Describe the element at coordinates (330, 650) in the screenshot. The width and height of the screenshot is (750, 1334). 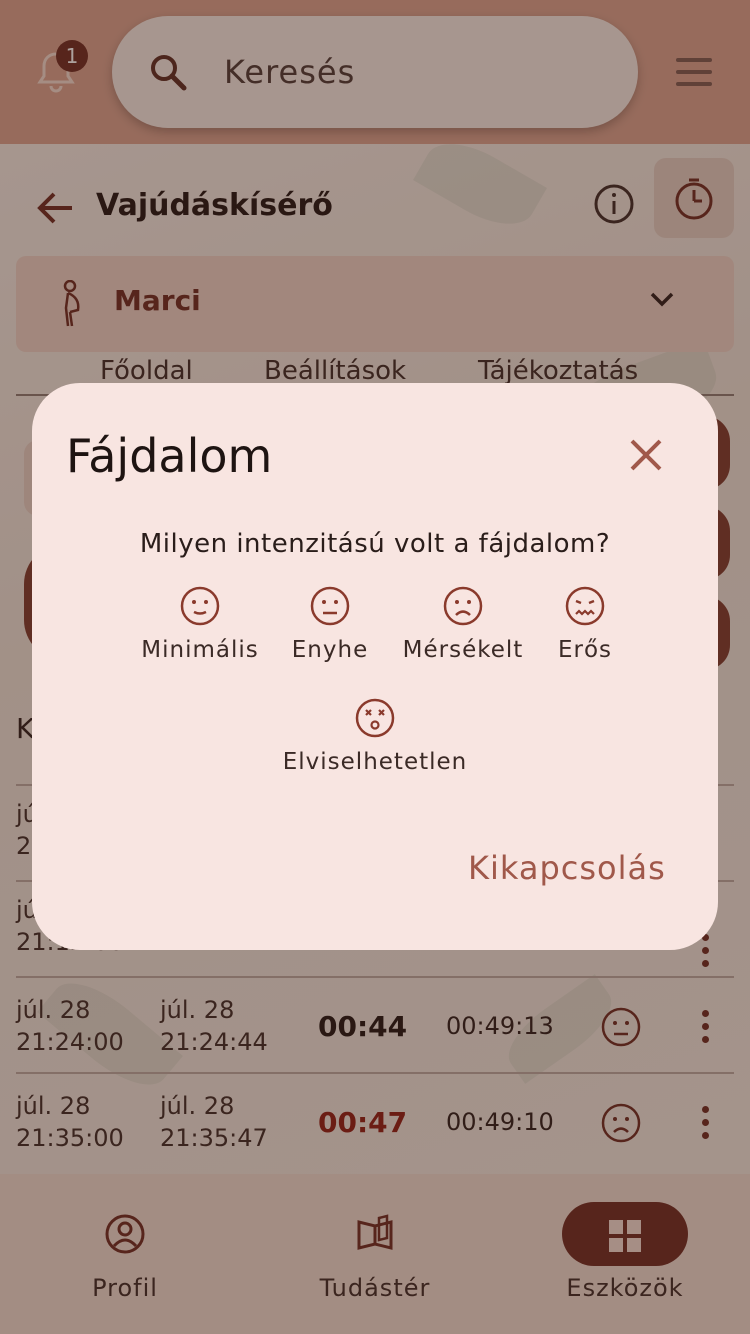
I see `pain-option-label: Enyhe` at that location.